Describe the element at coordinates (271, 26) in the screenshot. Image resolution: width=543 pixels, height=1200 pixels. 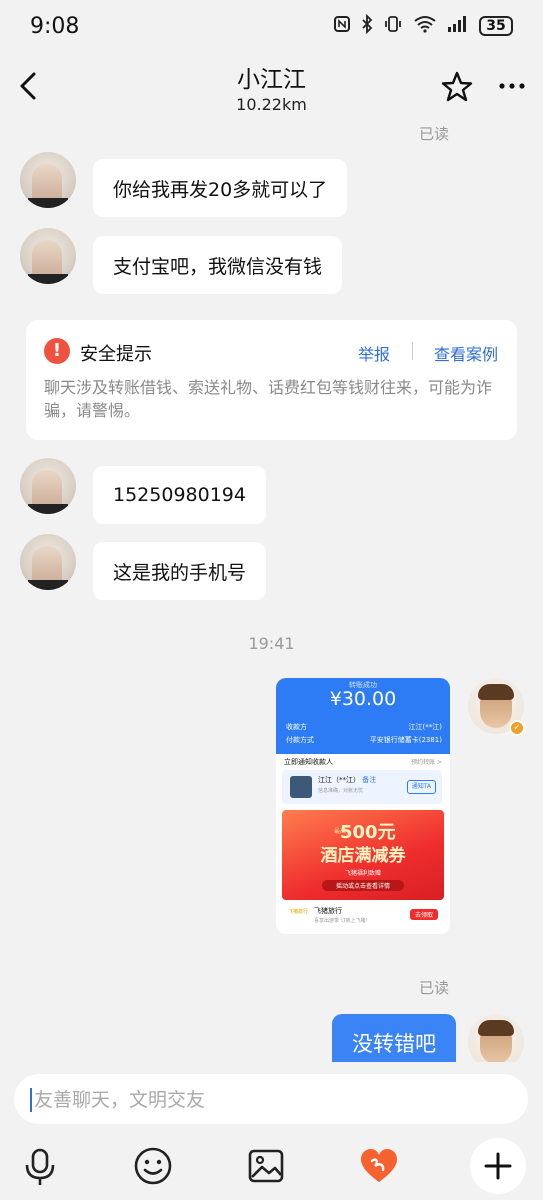
I see `status-bar: 9:08 35` at that location.